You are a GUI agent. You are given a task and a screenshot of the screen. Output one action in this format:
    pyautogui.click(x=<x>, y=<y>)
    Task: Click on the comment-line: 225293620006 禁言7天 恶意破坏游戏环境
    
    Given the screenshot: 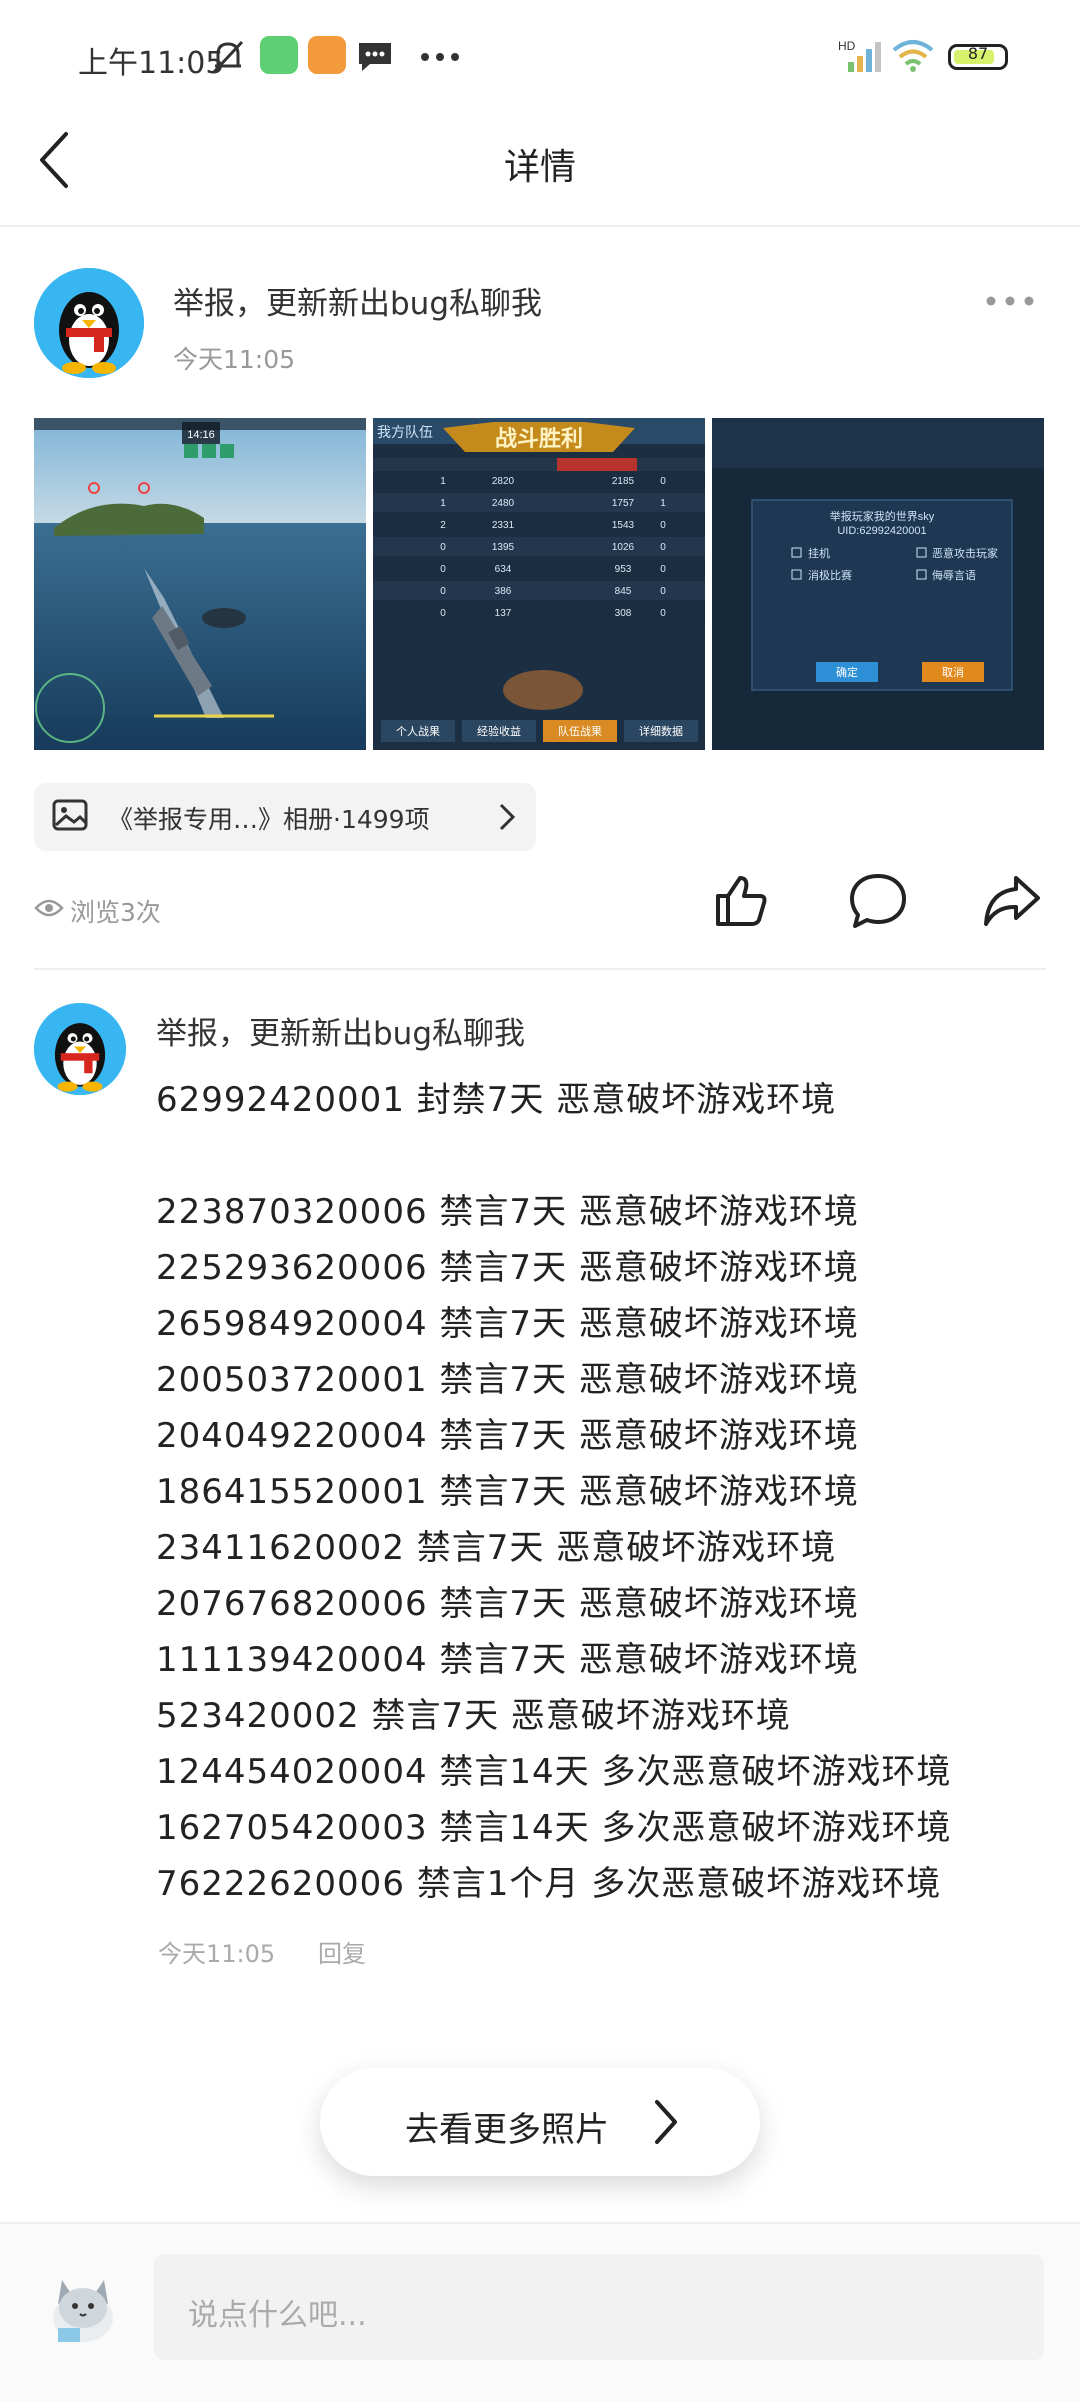 What is the action you would take?
    pyautogui.click(x=507, y=1268)
    